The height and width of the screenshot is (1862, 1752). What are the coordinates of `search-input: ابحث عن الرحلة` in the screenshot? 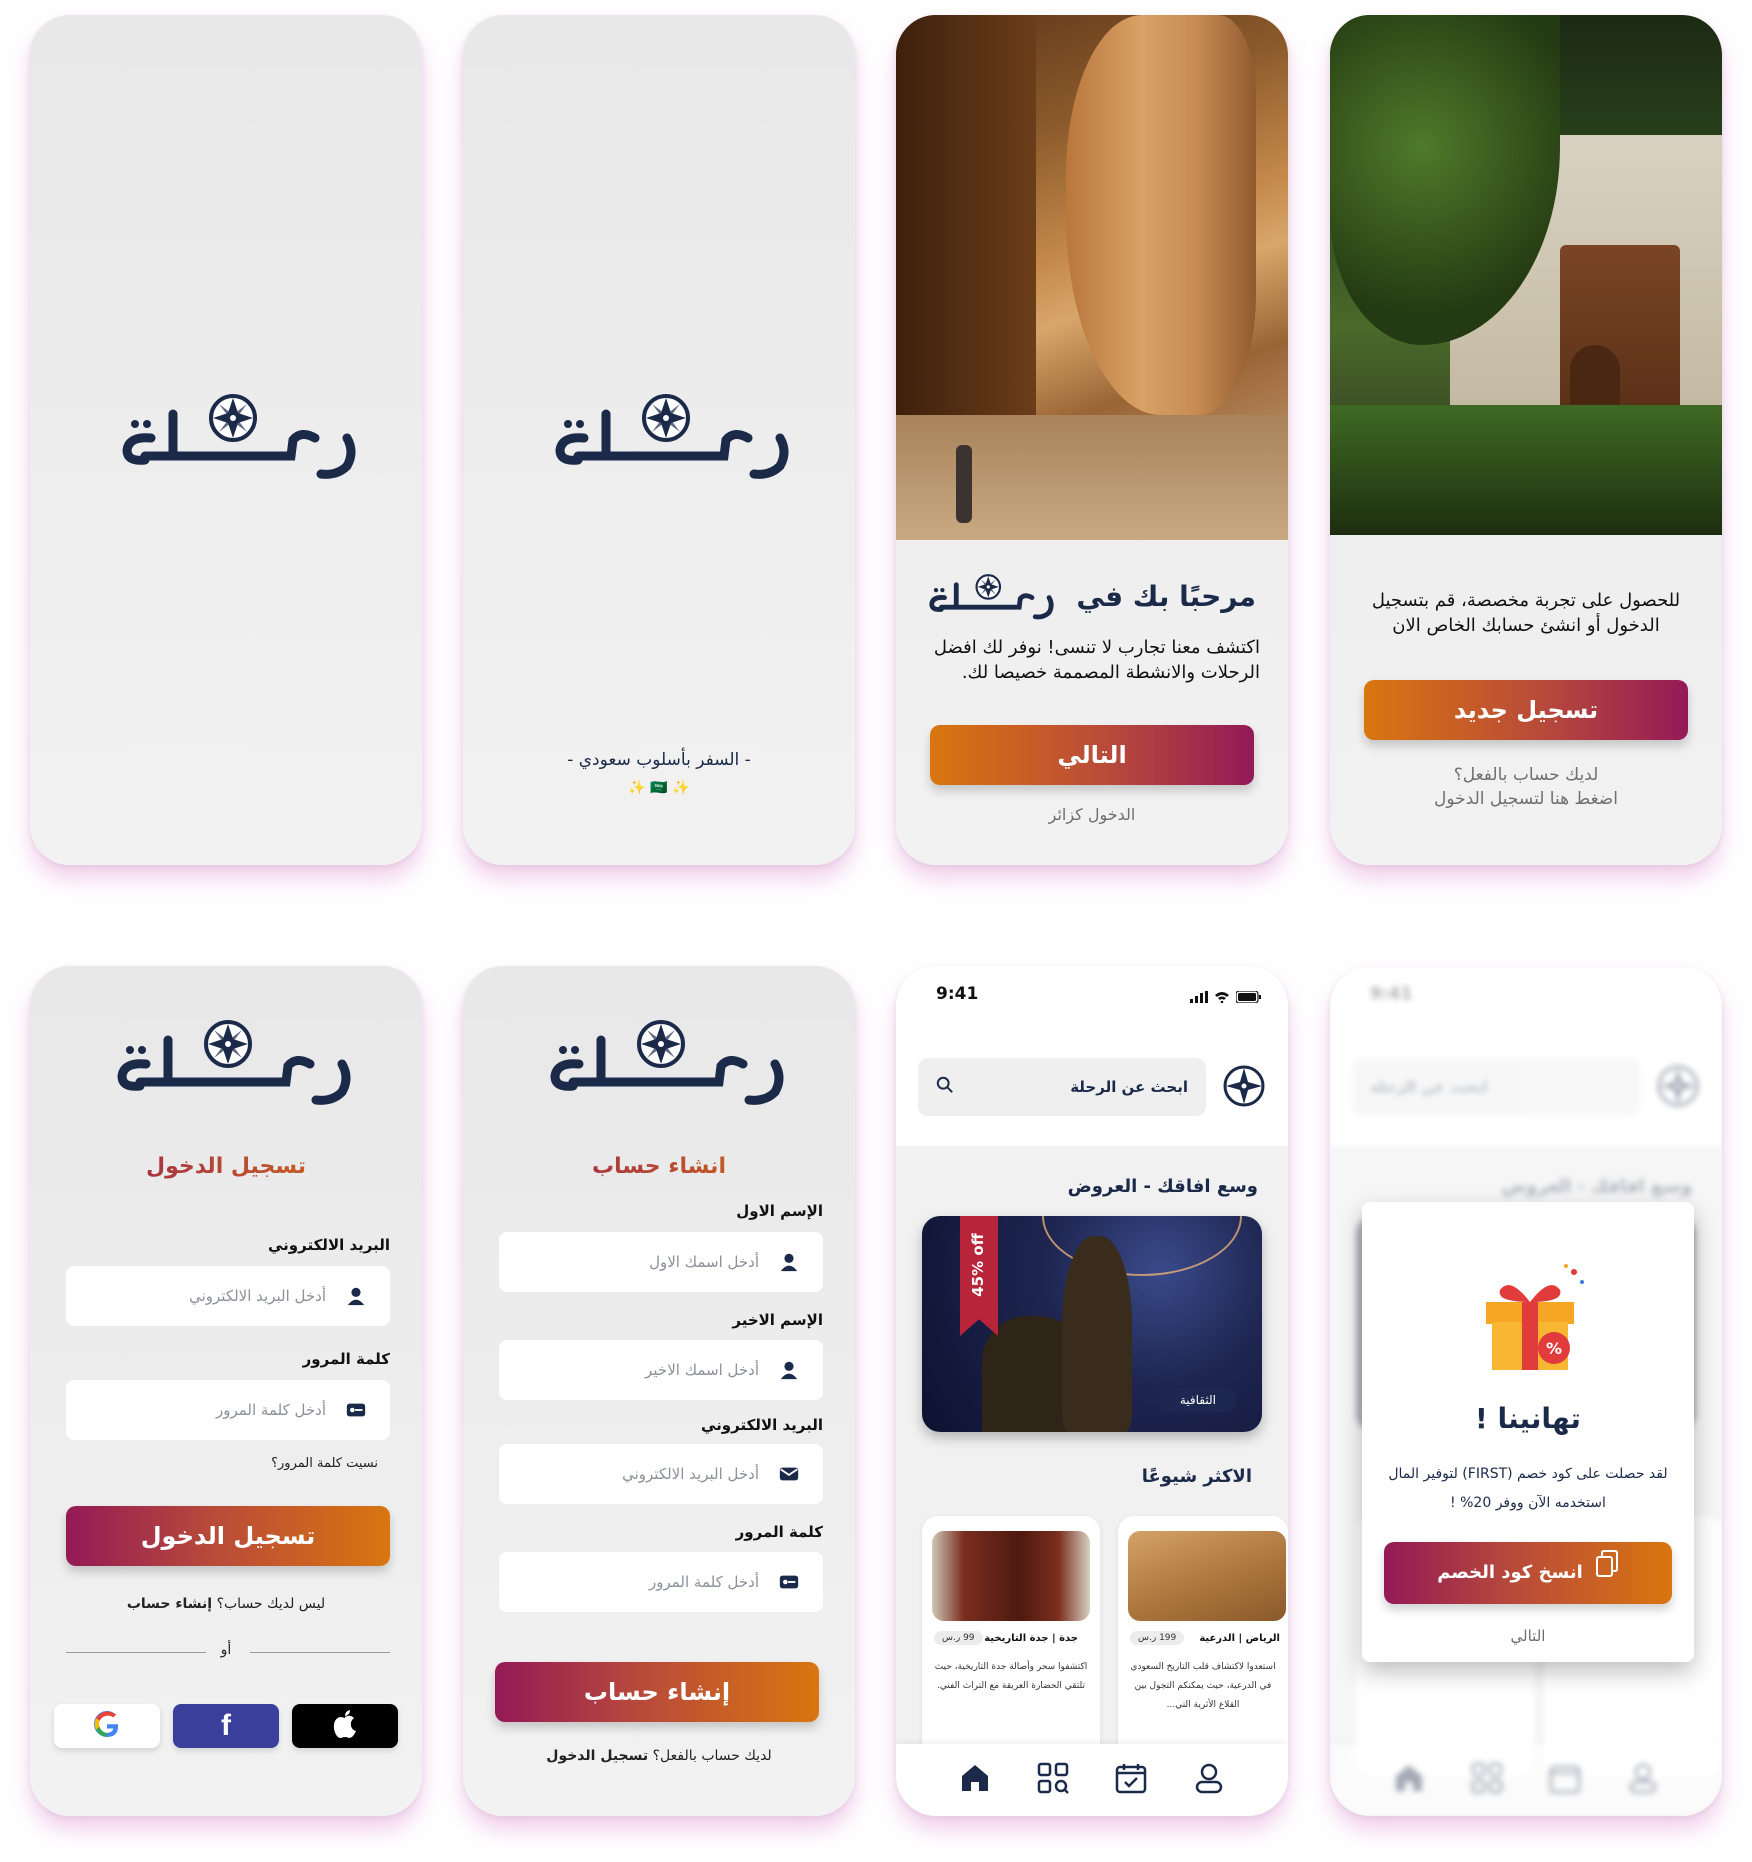 It's located at (1062, 1087).